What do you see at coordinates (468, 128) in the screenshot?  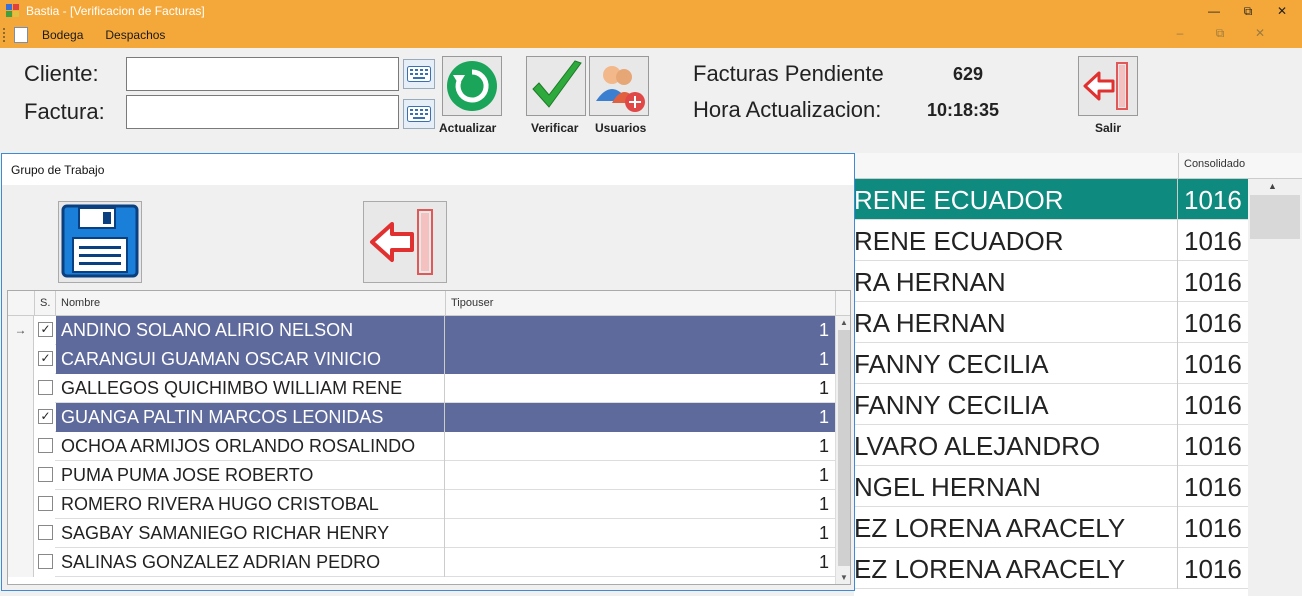 I see `actualizar-label: Actualizar` at bounding box center [468, 128].